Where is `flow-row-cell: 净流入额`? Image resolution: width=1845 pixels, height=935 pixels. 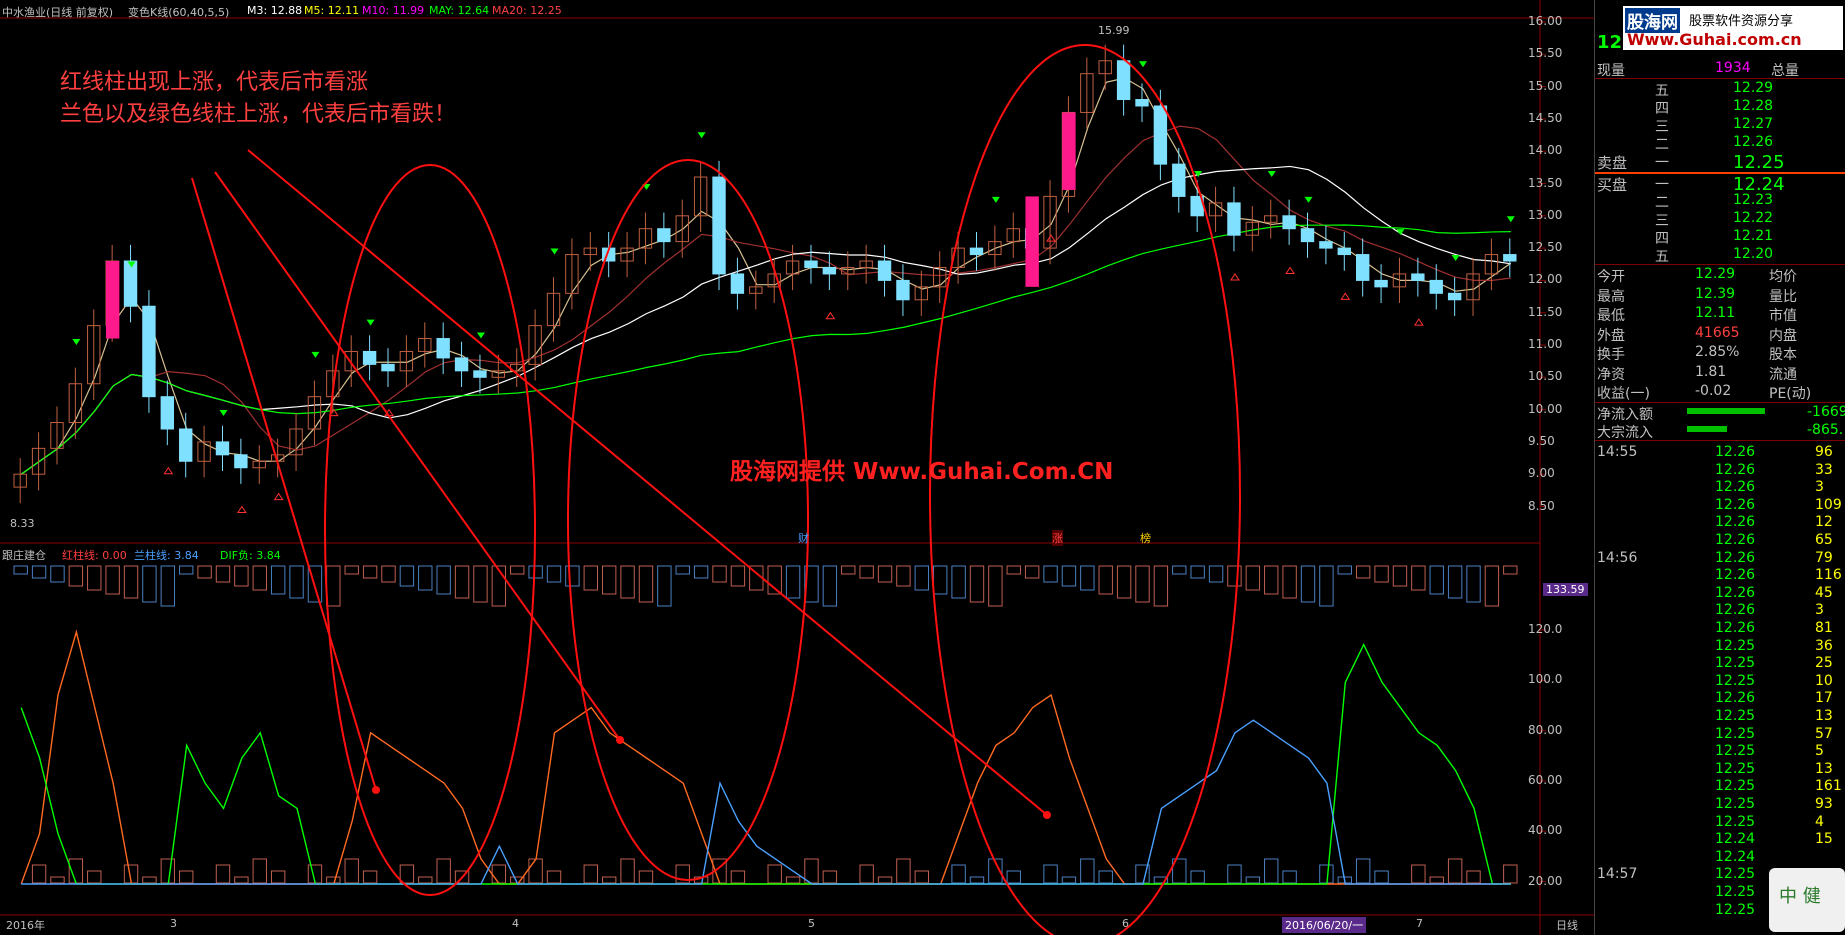
flow-row-cell: 净流入额 is located at coordinates (1625, 415).